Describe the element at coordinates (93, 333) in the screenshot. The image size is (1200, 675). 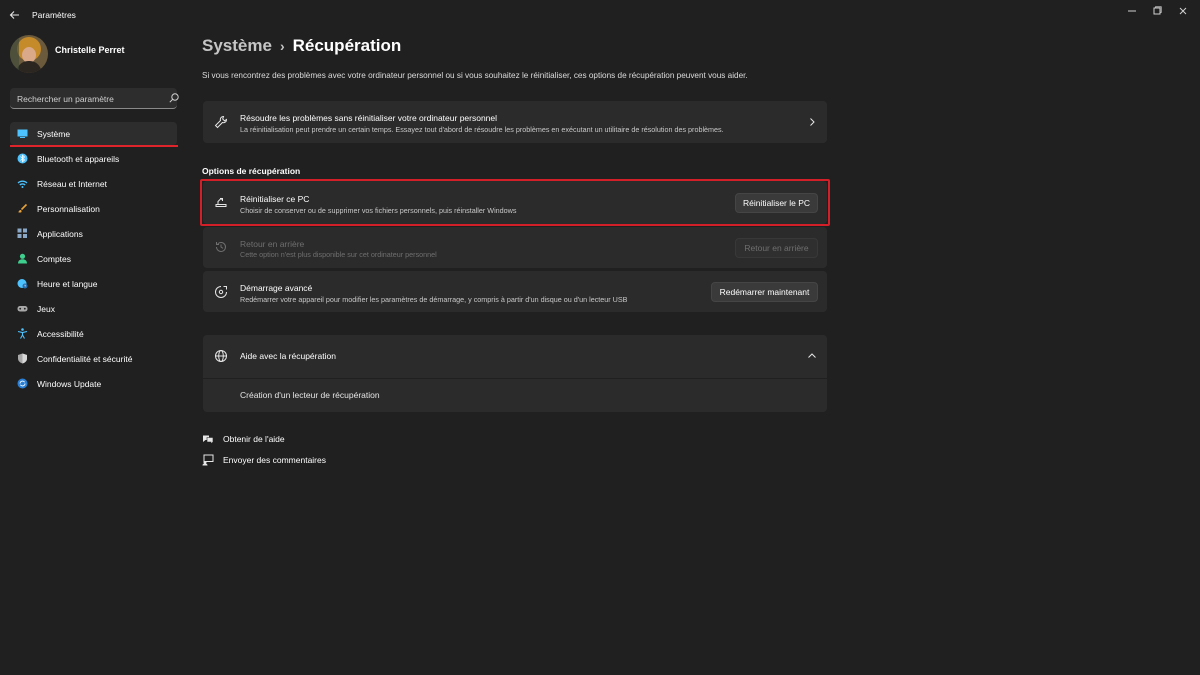
I see `sidebar-item-accessibilite: Accessibilité` at that location.